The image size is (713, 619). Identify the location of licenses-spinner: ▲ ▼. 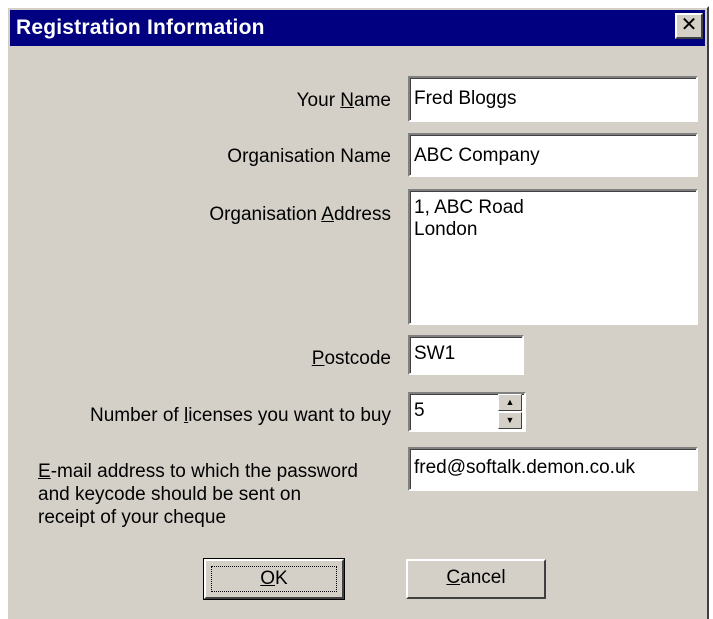
(510, 412).